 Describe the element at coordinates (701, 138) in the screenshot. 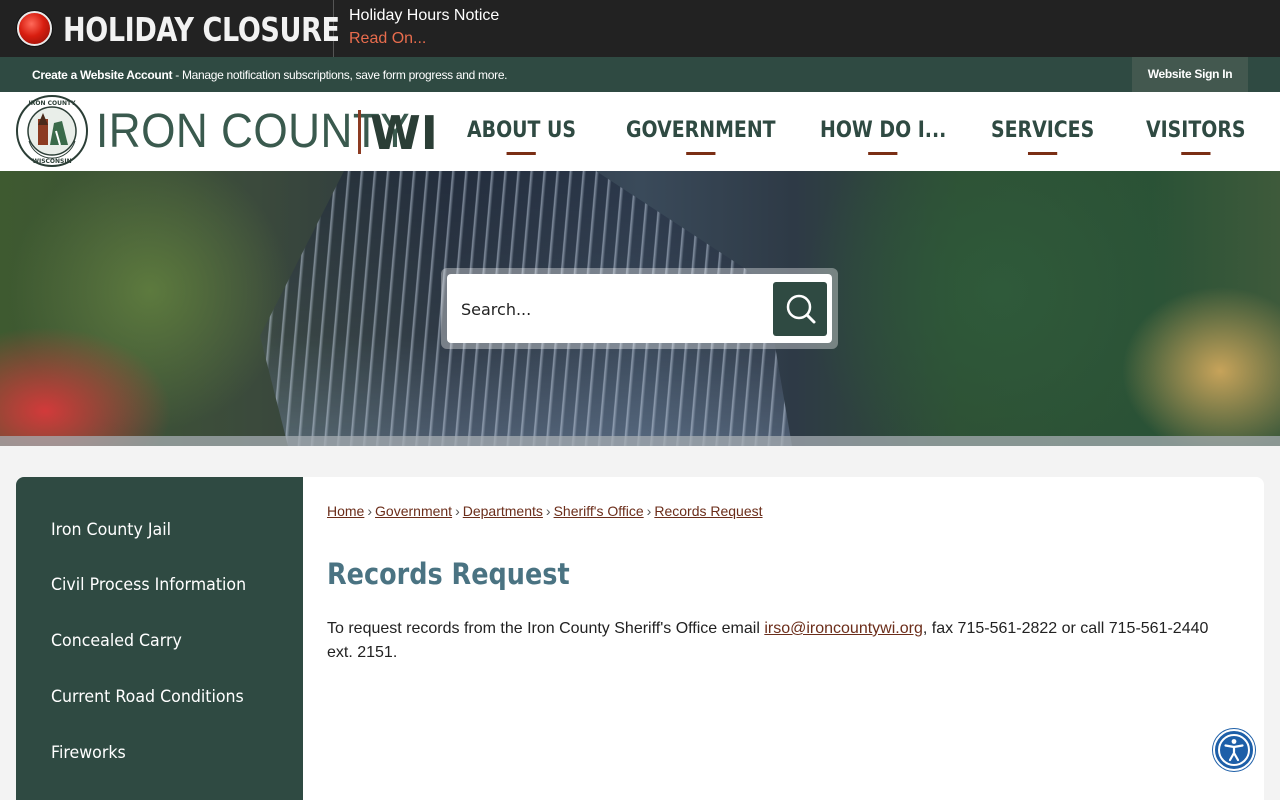

I see `nav-government: GOVERNMENT` at that location.